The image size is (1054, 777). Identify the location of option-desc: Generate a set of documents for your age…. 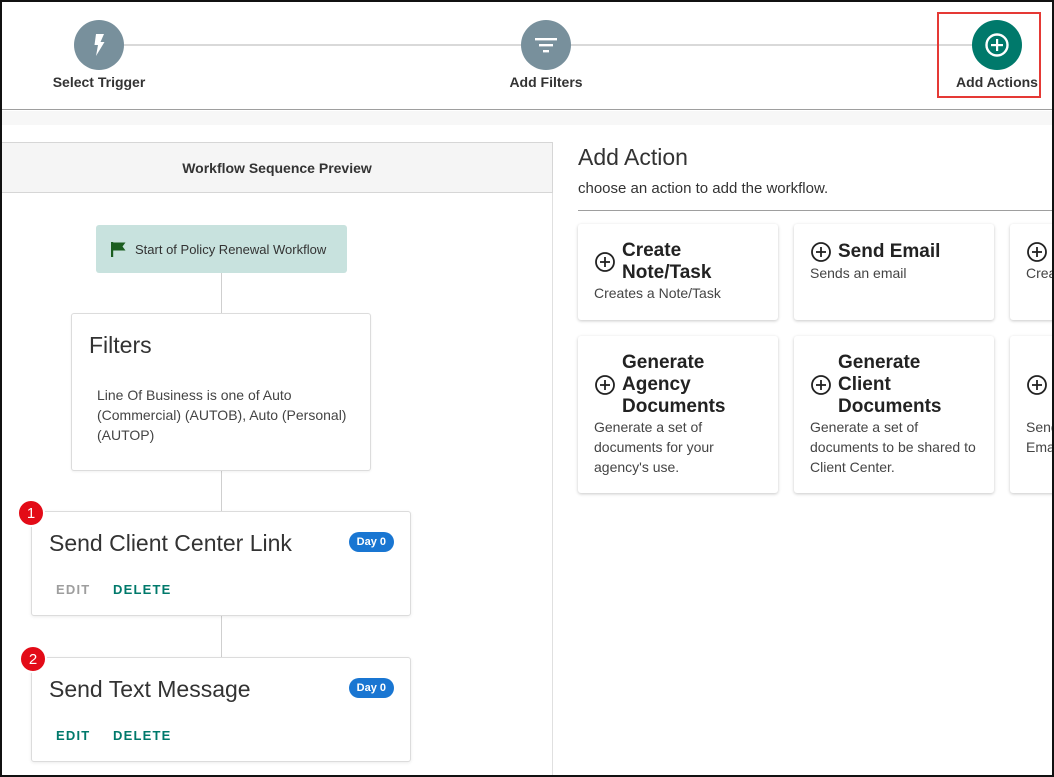
(654, 447).